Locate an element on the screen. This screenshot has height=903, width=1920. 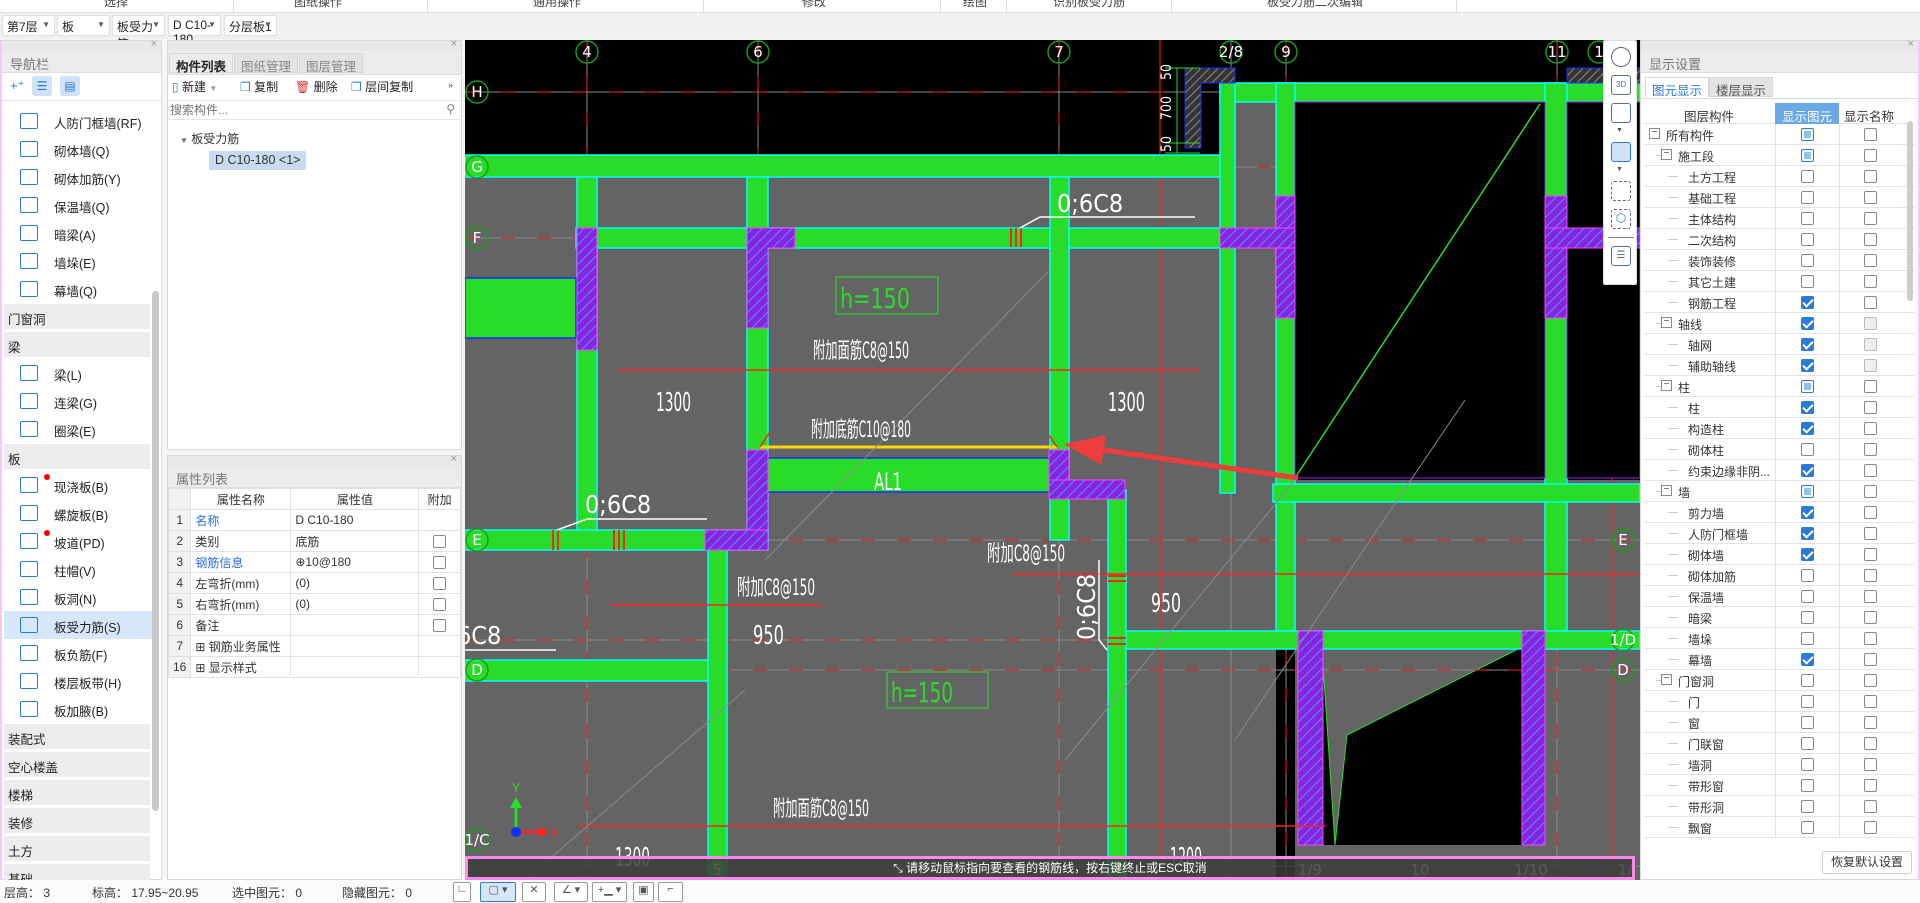
layer-row: 暗梁 is located at coordinates (1779, 617).